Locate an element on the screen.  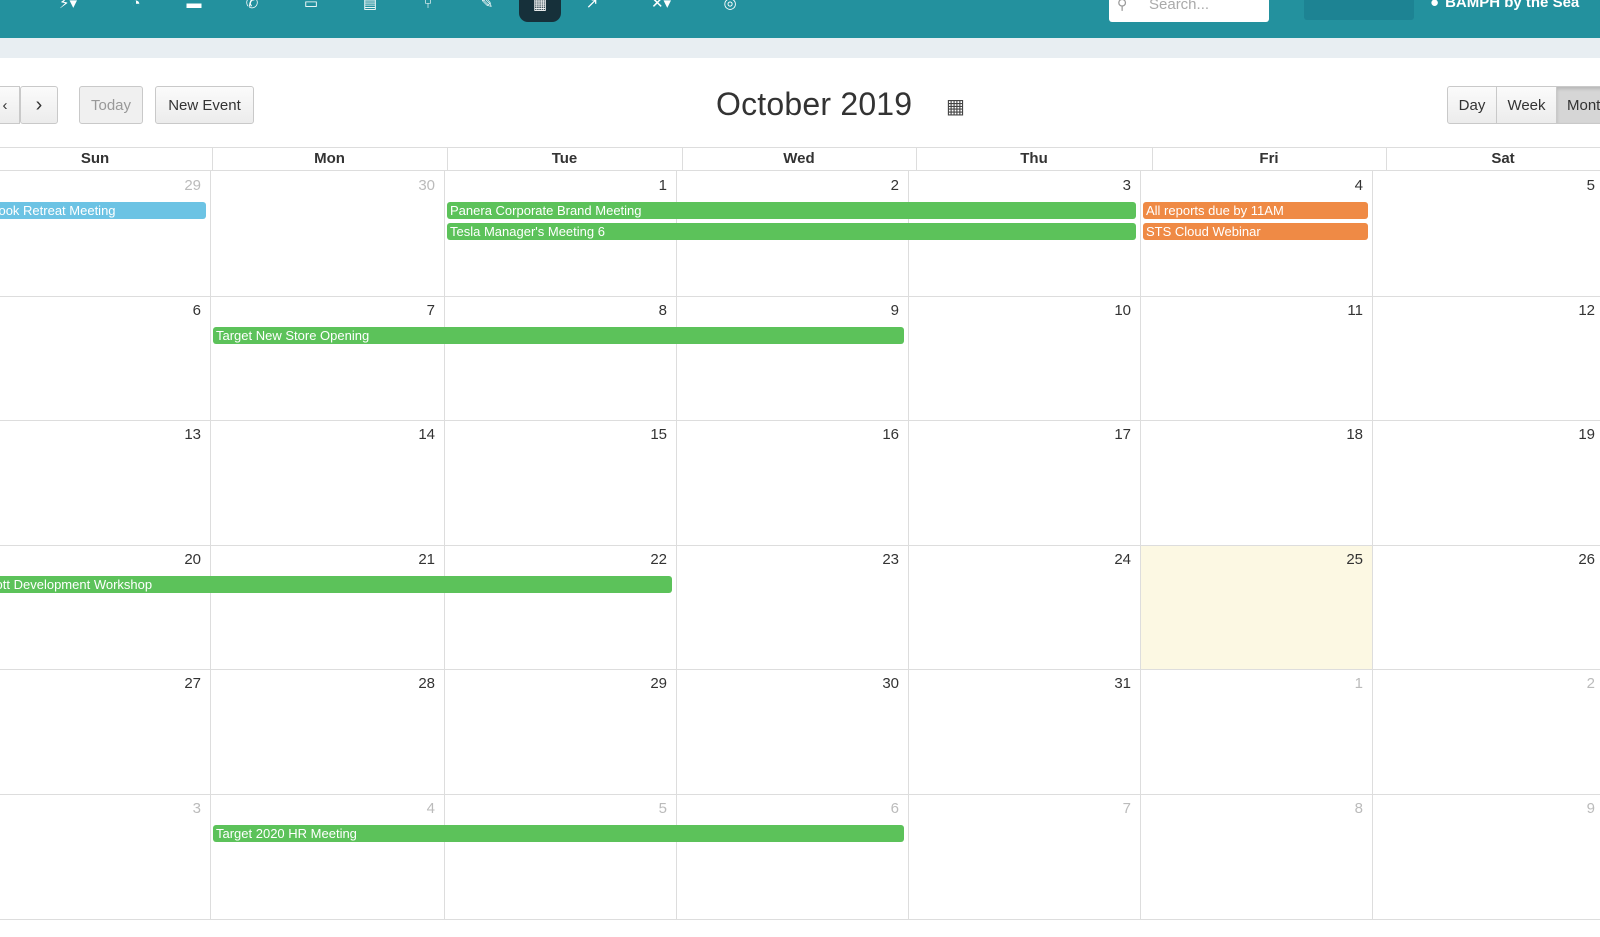
bolt-dropdown-icon: ⚡▾ is located at coordinates (68, 7).